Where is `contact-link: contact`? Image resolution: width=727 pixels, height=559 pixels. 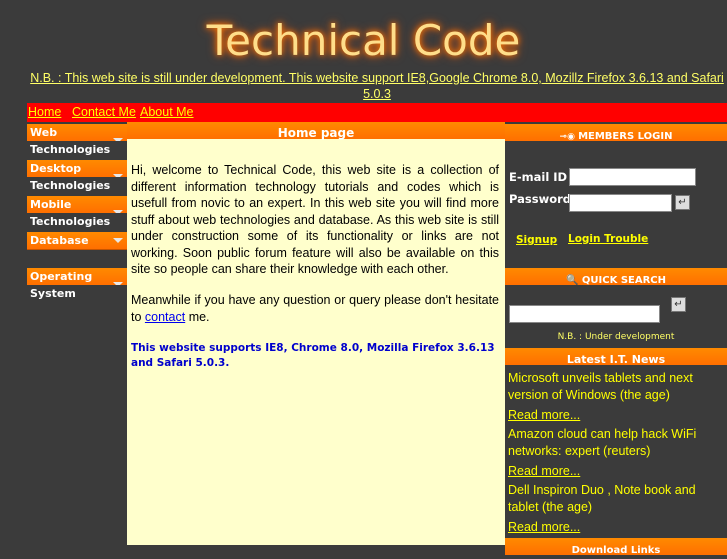 contact-link: contact is located at coordinates (165, 317).